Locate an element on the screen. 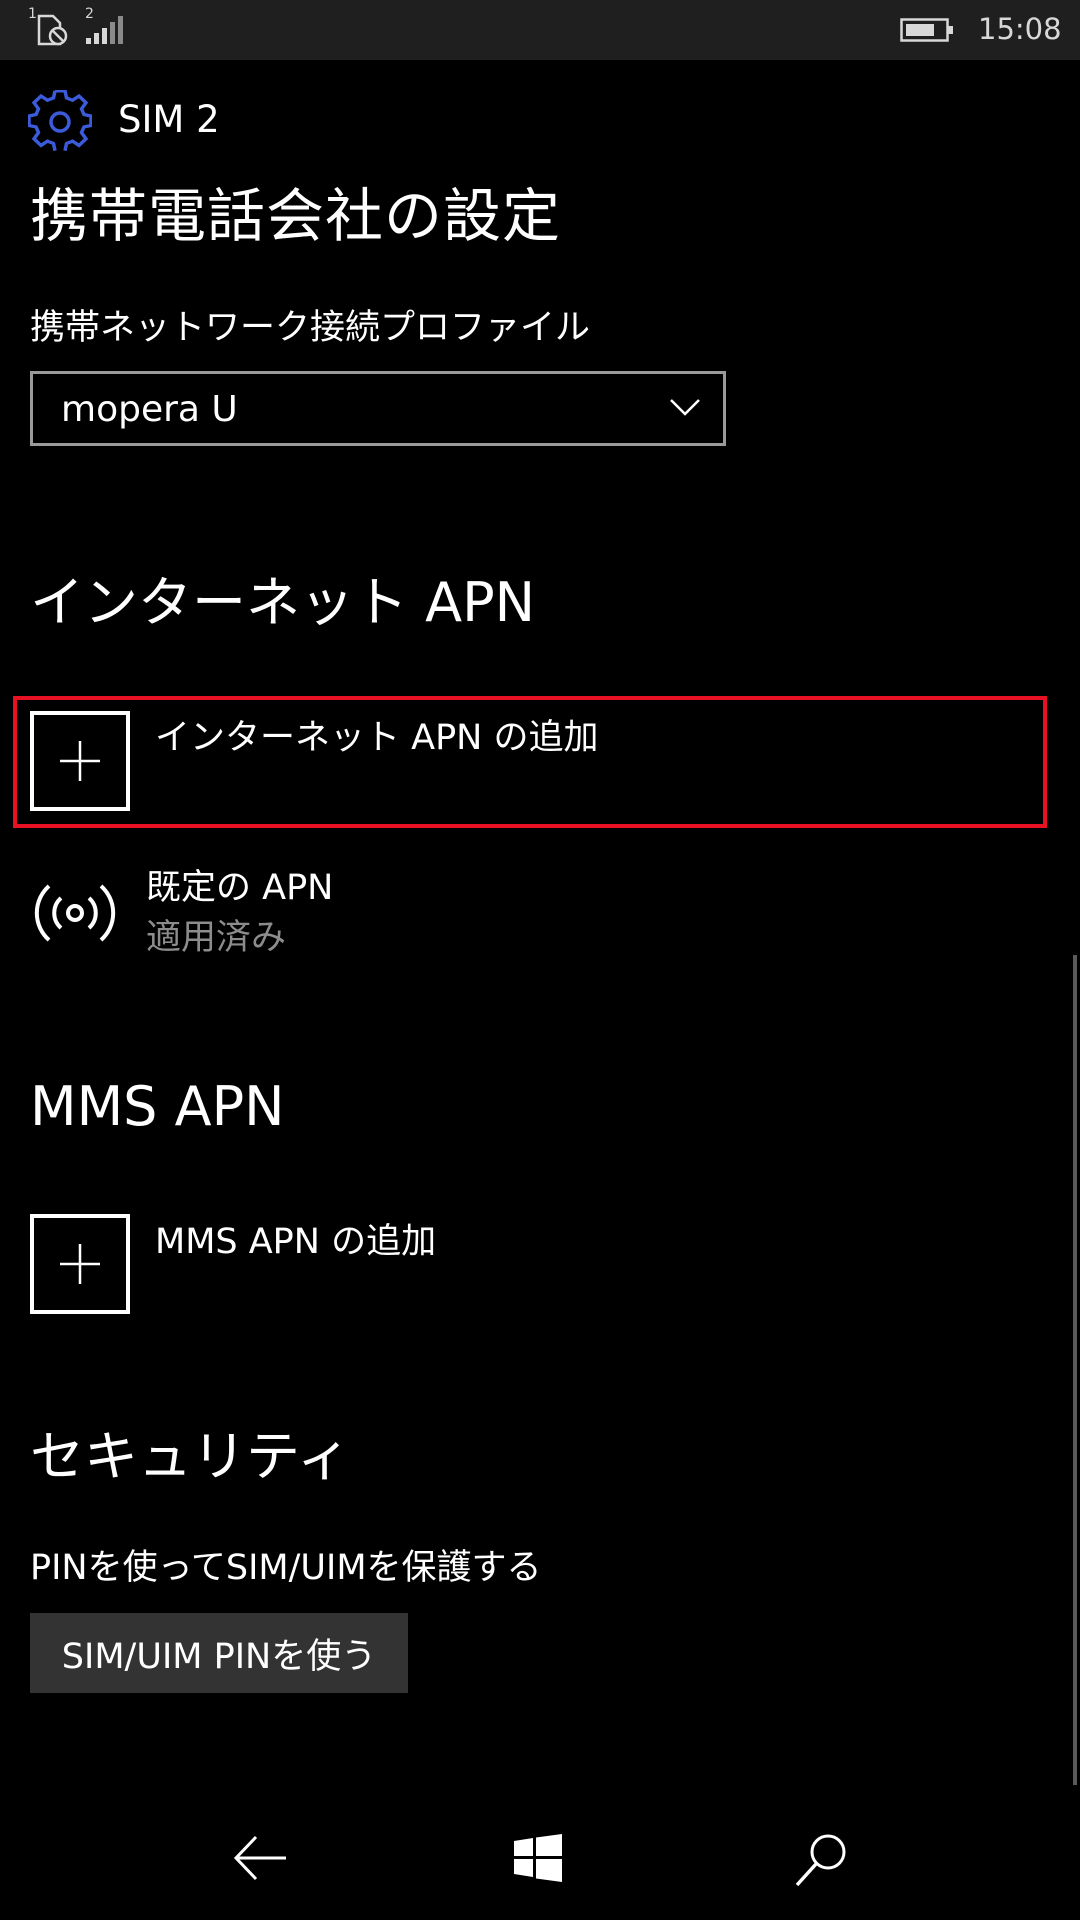 The width and height of the screenshot is (1080, 1920). profile-dropdown: mopera U is located at coordinates (378, 408).